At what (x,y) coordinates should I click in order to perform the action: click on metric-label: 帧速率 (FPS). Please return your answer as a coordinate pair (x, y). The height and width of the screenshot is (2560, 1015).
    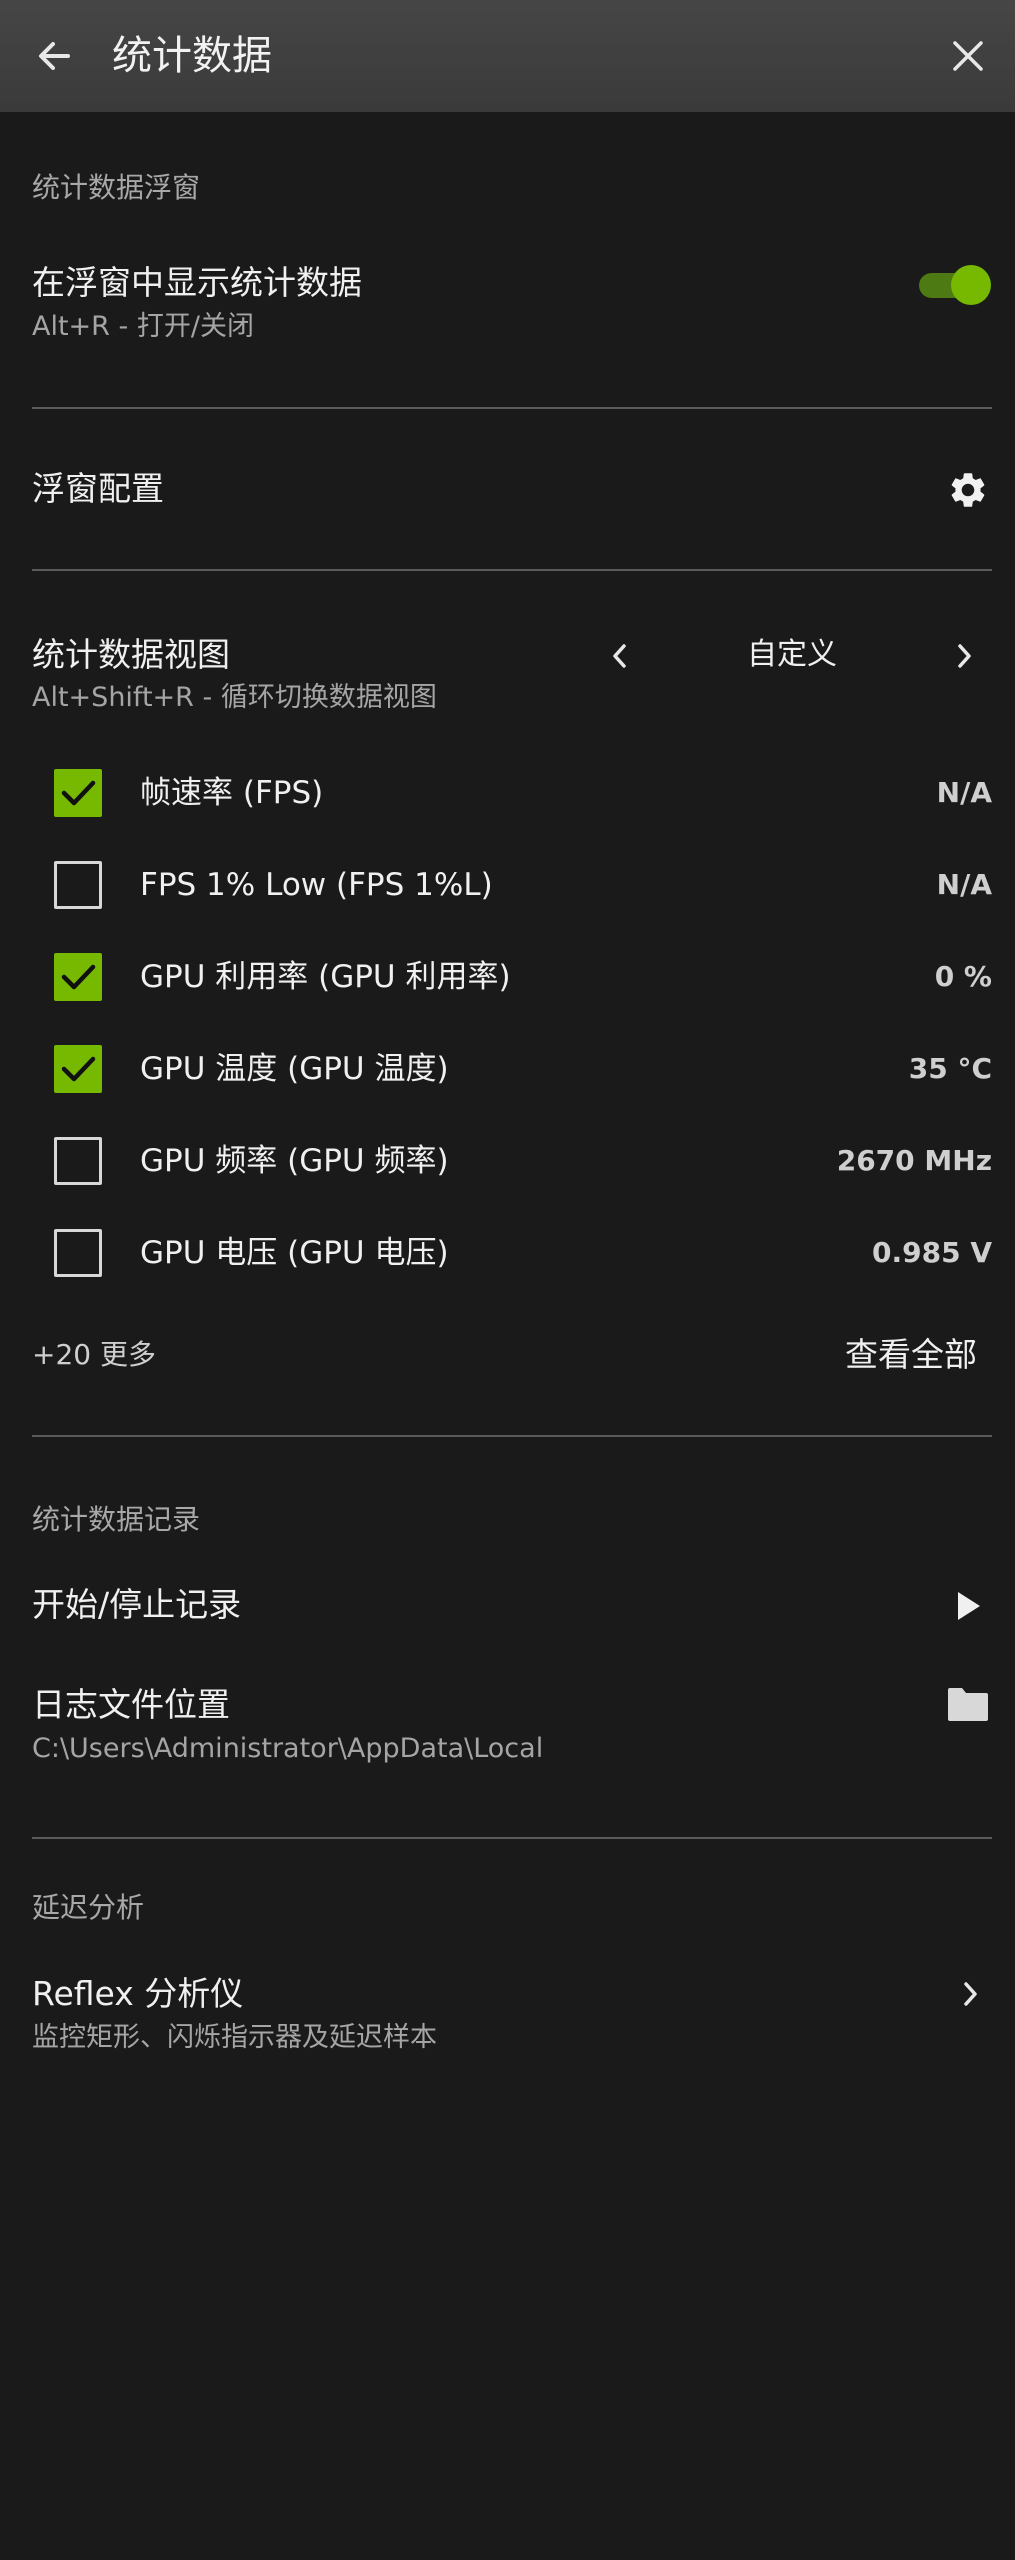
    Looking at the image, I should click on (232, 793).